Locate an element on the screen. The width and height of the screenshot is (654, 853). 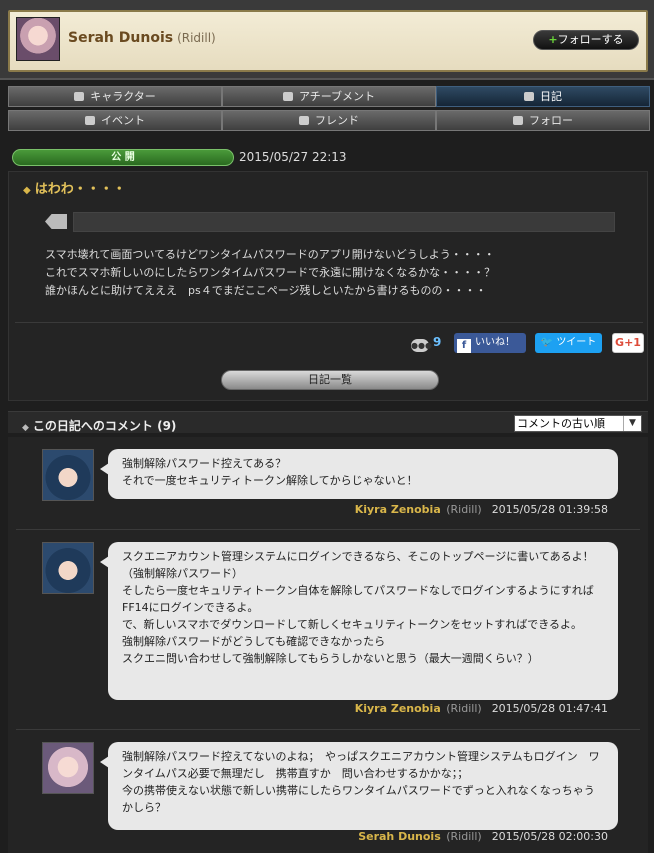
profile-avatar is located at coordinates (38, 39).